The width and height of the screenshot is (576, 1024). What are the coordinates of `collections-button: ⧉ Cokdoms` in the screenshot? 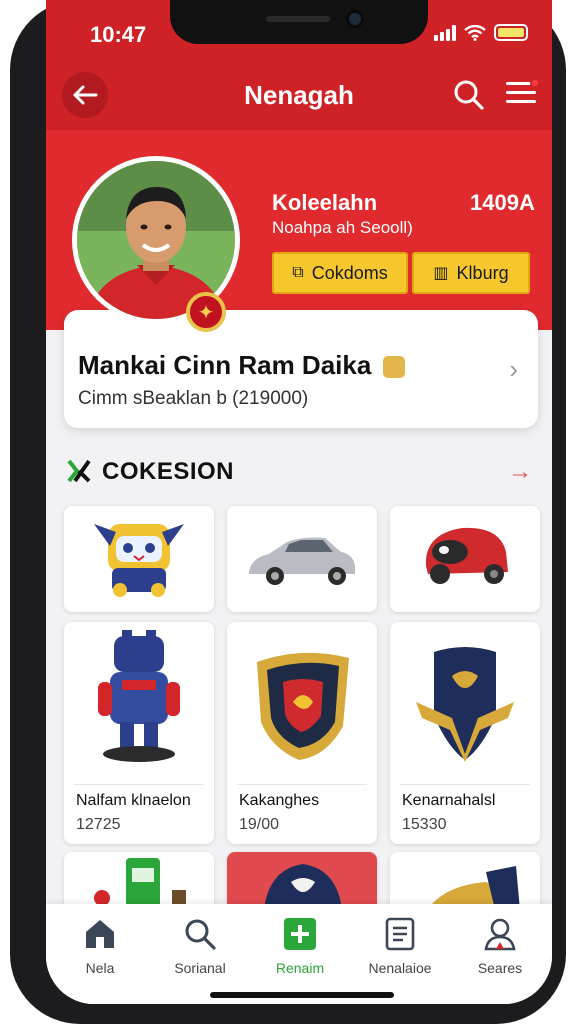 It's located at (340, 273).